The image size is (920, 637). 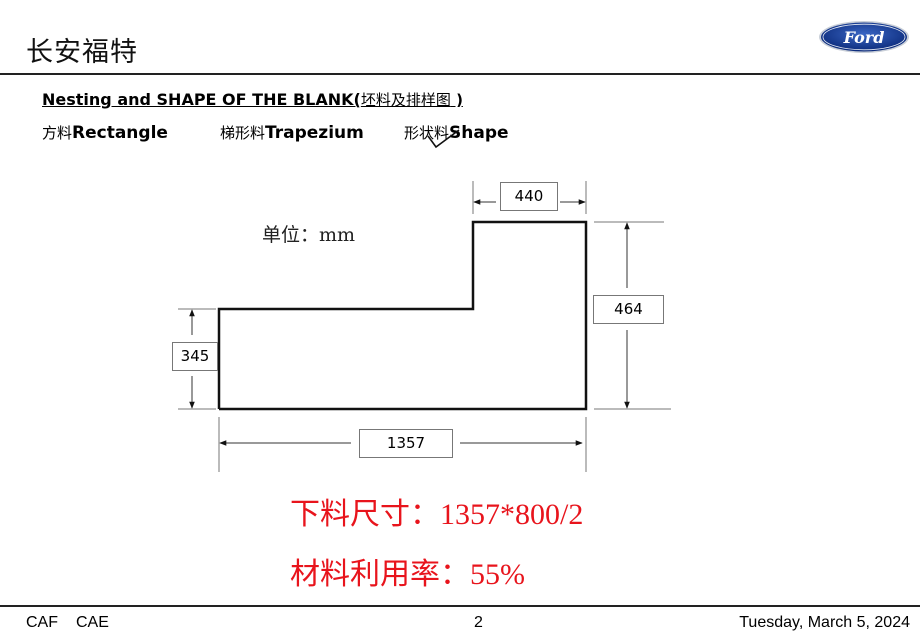 What do you see at coordinates (529, 196) in the screenshot?
I see `dim-label-top-width: 440` at bounding box center [529, 196].